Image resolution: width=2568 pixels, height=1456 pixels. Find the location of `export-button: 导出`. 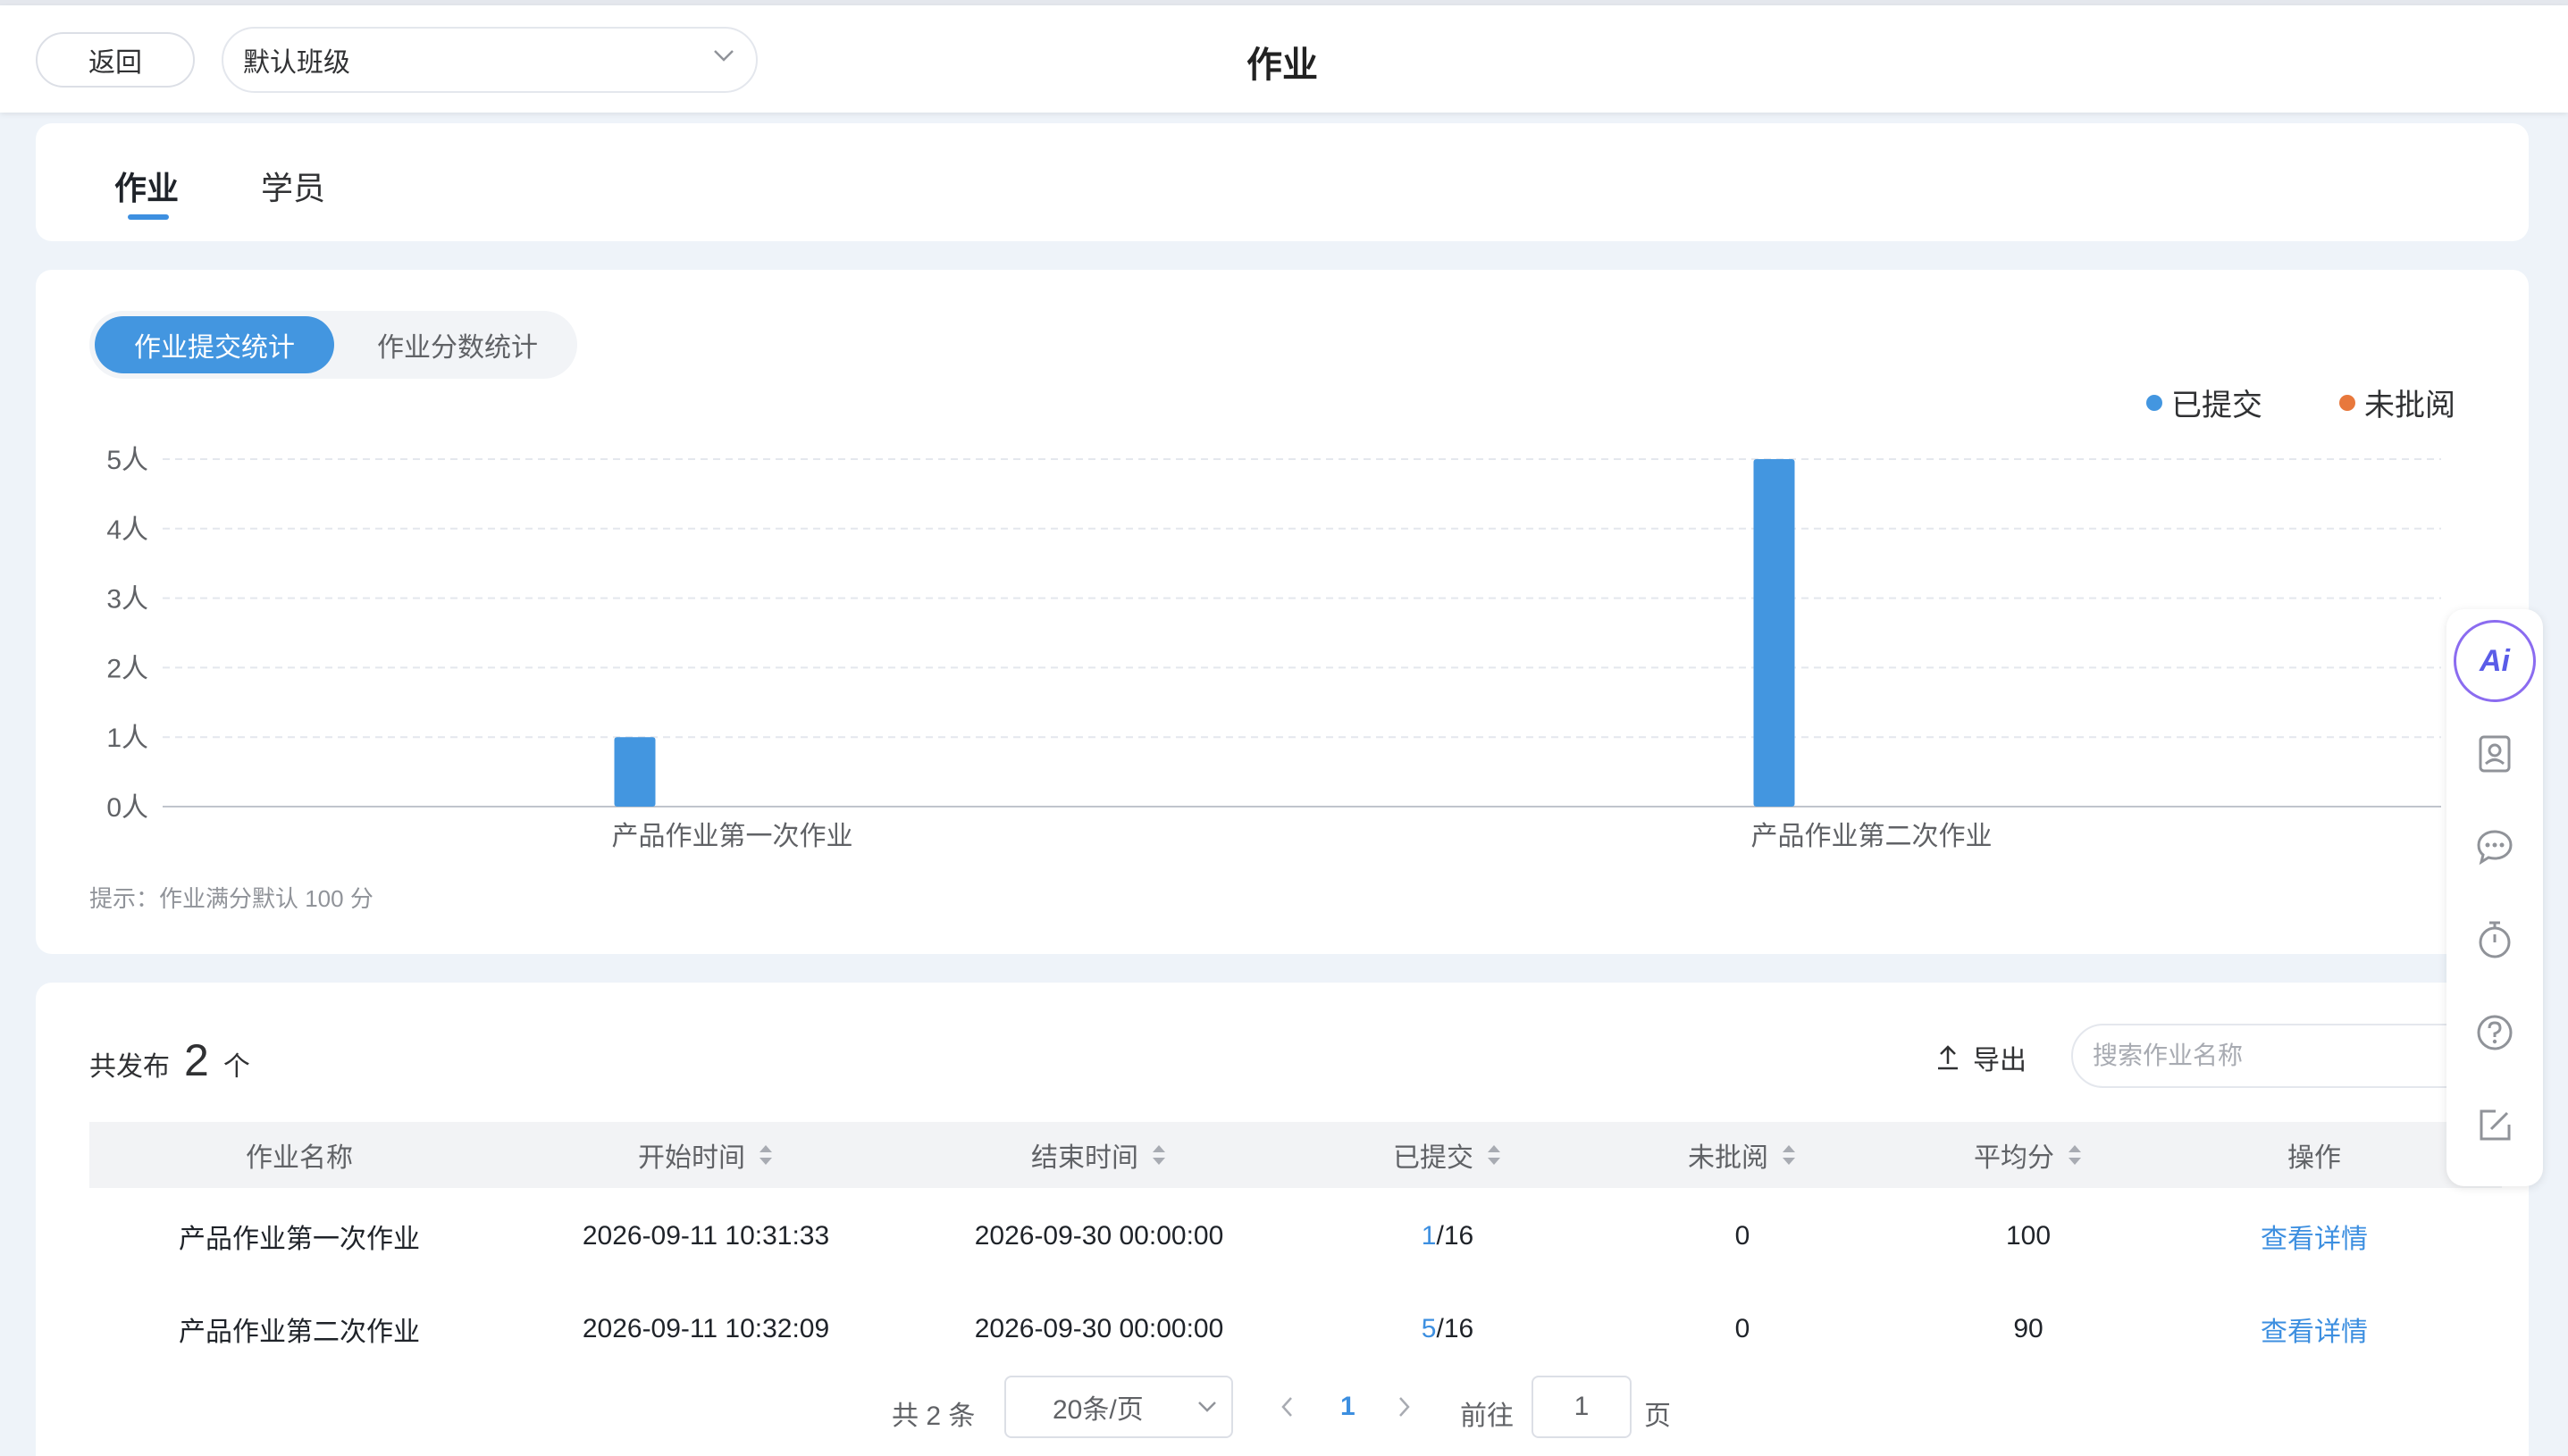

export-button: 导出 is located at coordinates (1981, 1057).